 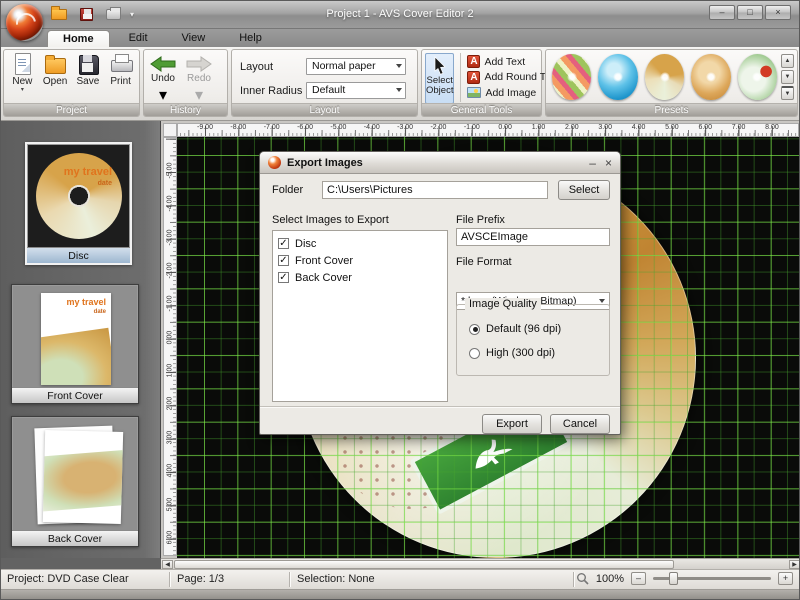 I want to click on group-label-layout: Layout, so click(x=324, y=109).